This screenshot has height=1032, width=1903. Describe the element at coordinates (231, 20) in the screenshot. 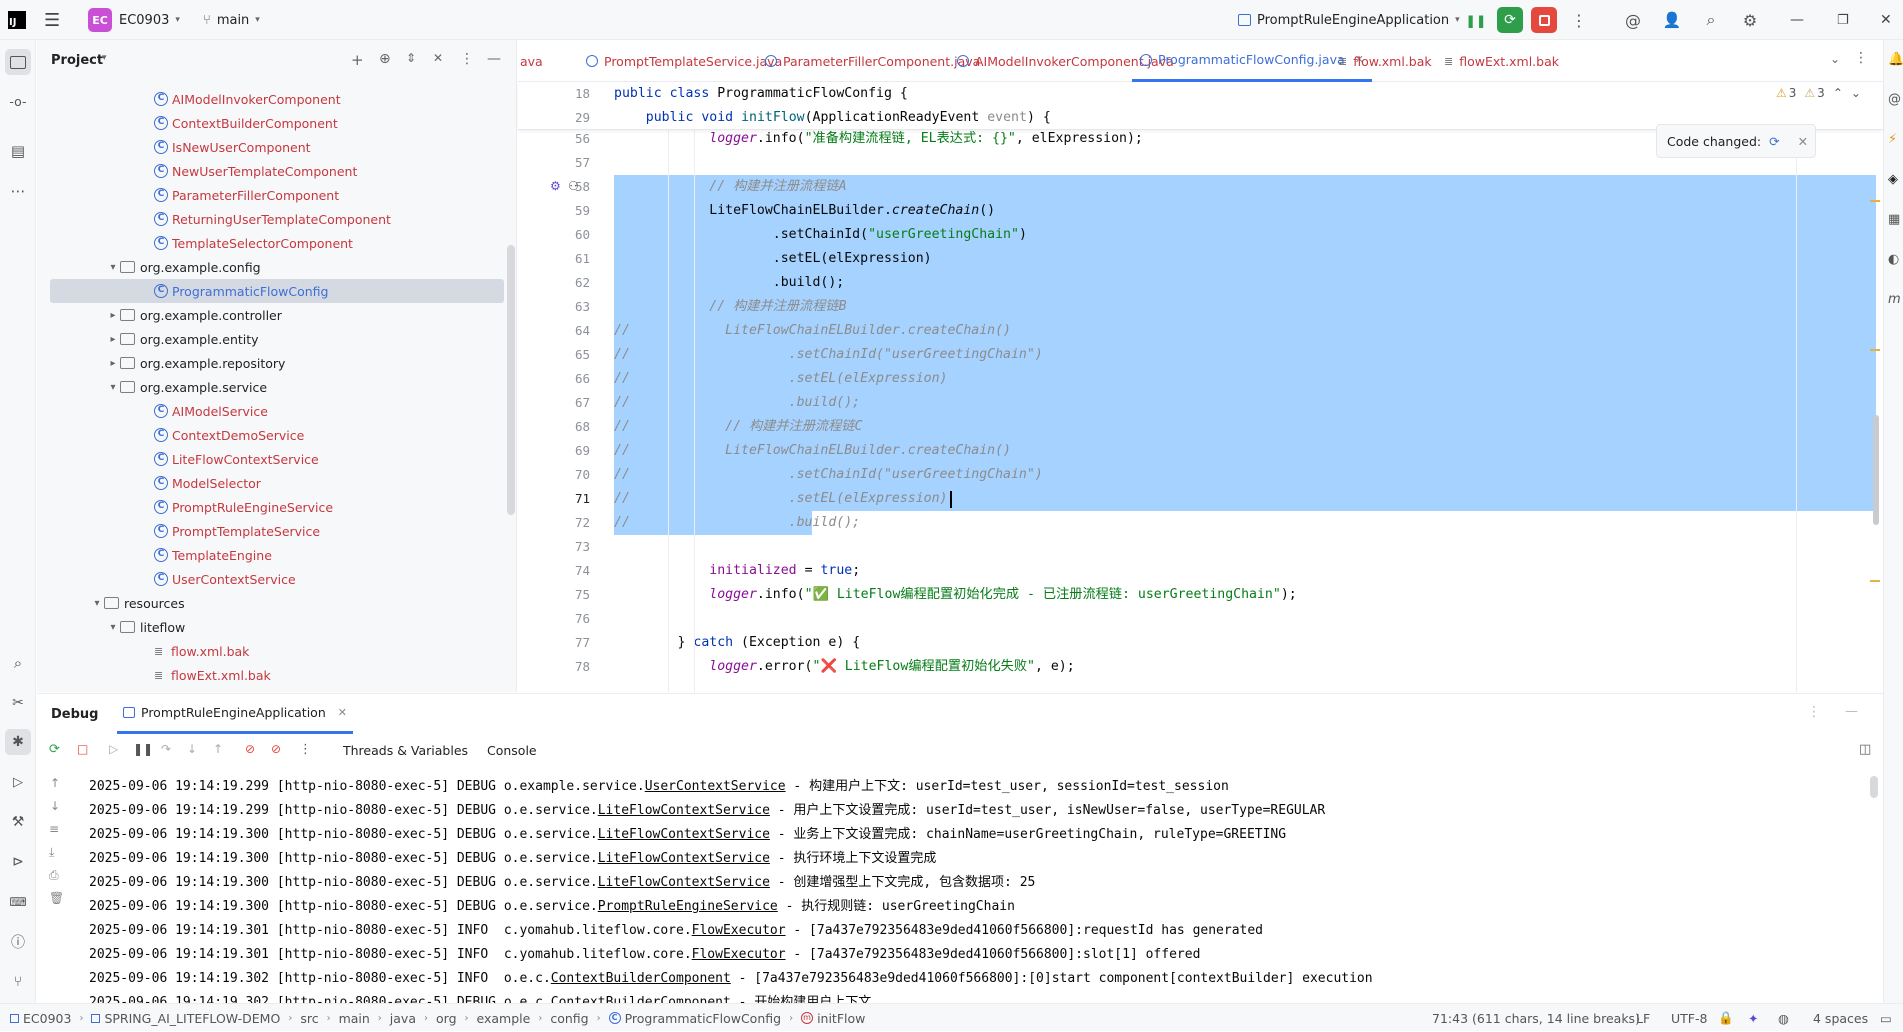

I see `branch-selector: ⑂ main ▾` at that location.